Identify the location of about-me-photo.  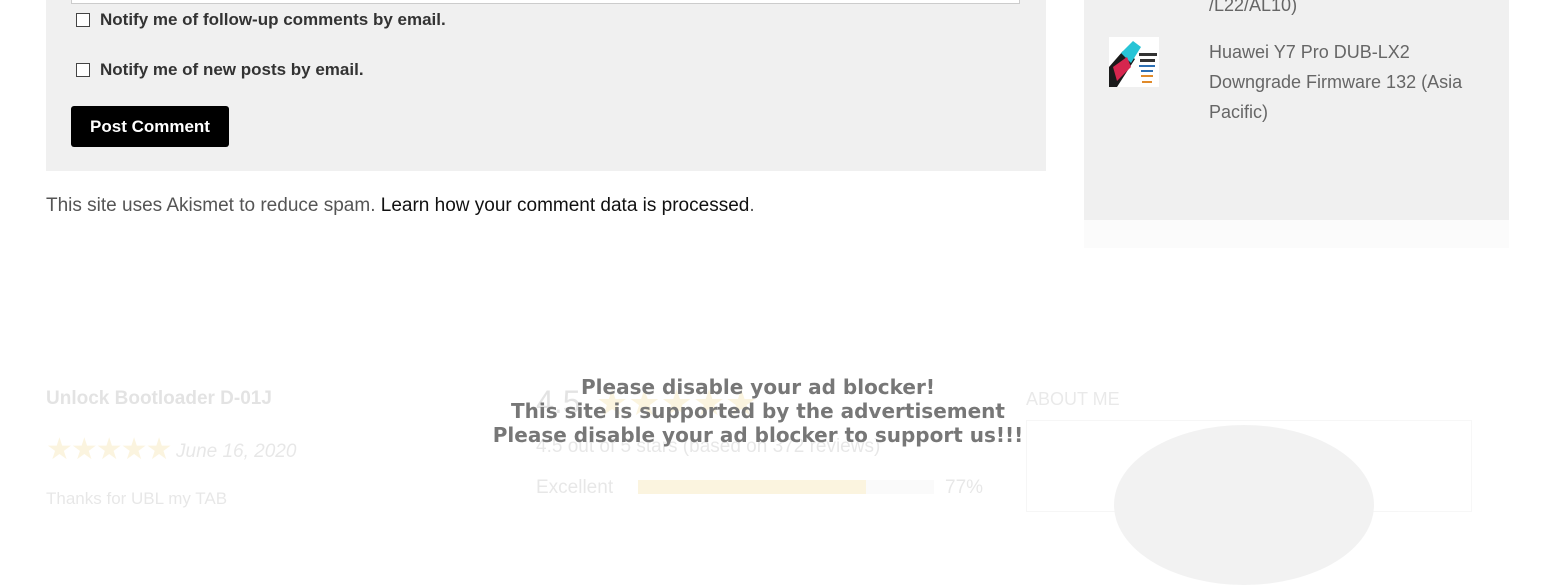
(1244, 505).